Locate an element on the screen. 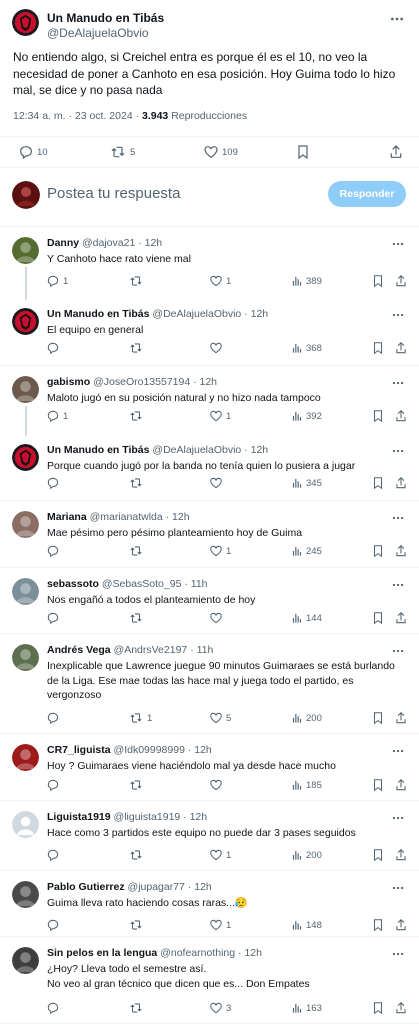 This screenshot has width=419, height=1024. user-handle: @liguista1919 is located at coordinates (147, 817).